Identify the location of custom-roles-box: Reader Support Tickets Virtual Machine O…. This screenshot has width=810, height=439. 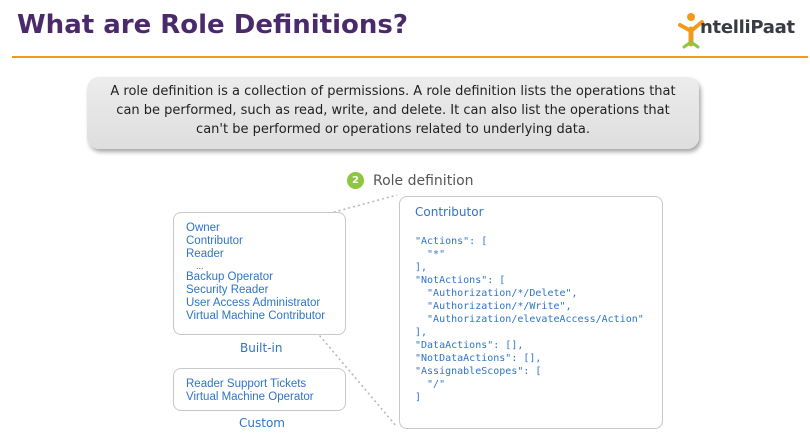
(259, 389).